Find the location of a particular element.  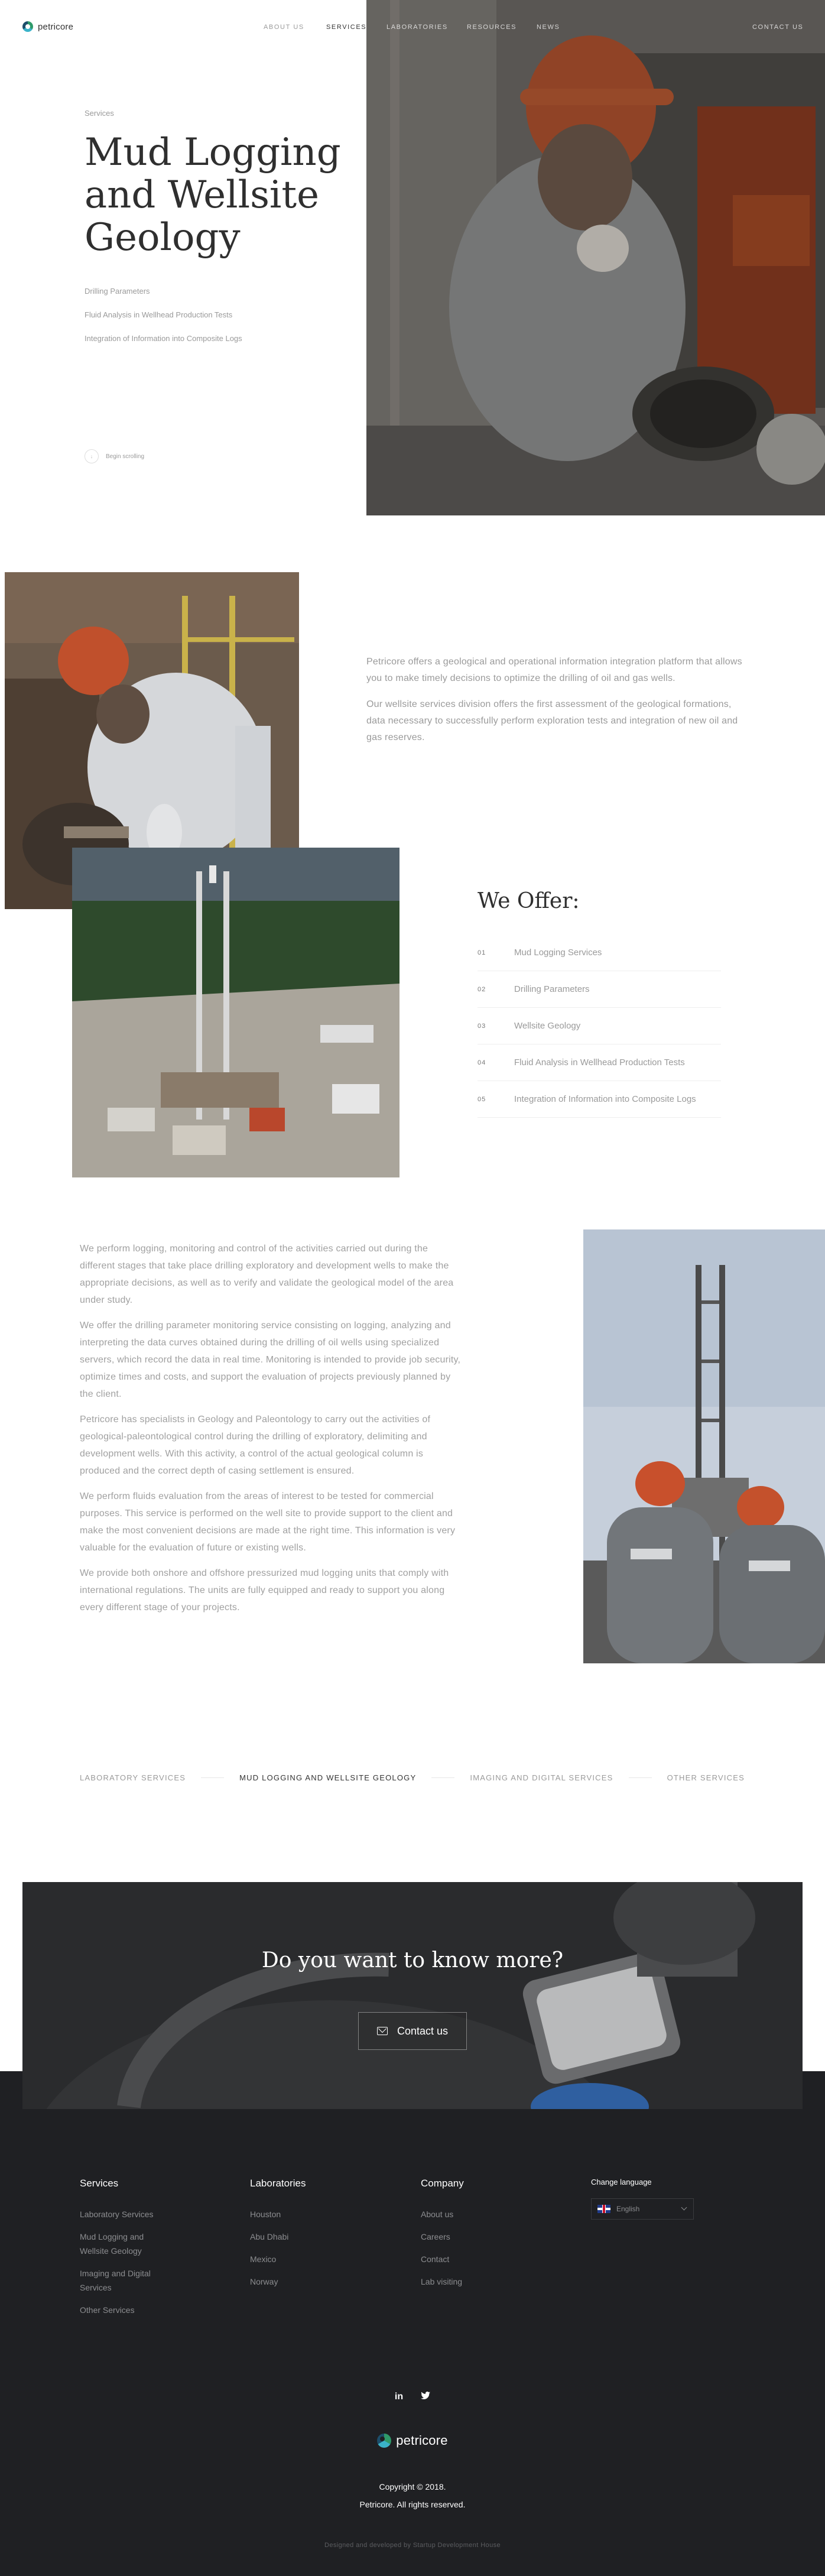

footer-logo: petricore is located at coordinates (412, 2440).